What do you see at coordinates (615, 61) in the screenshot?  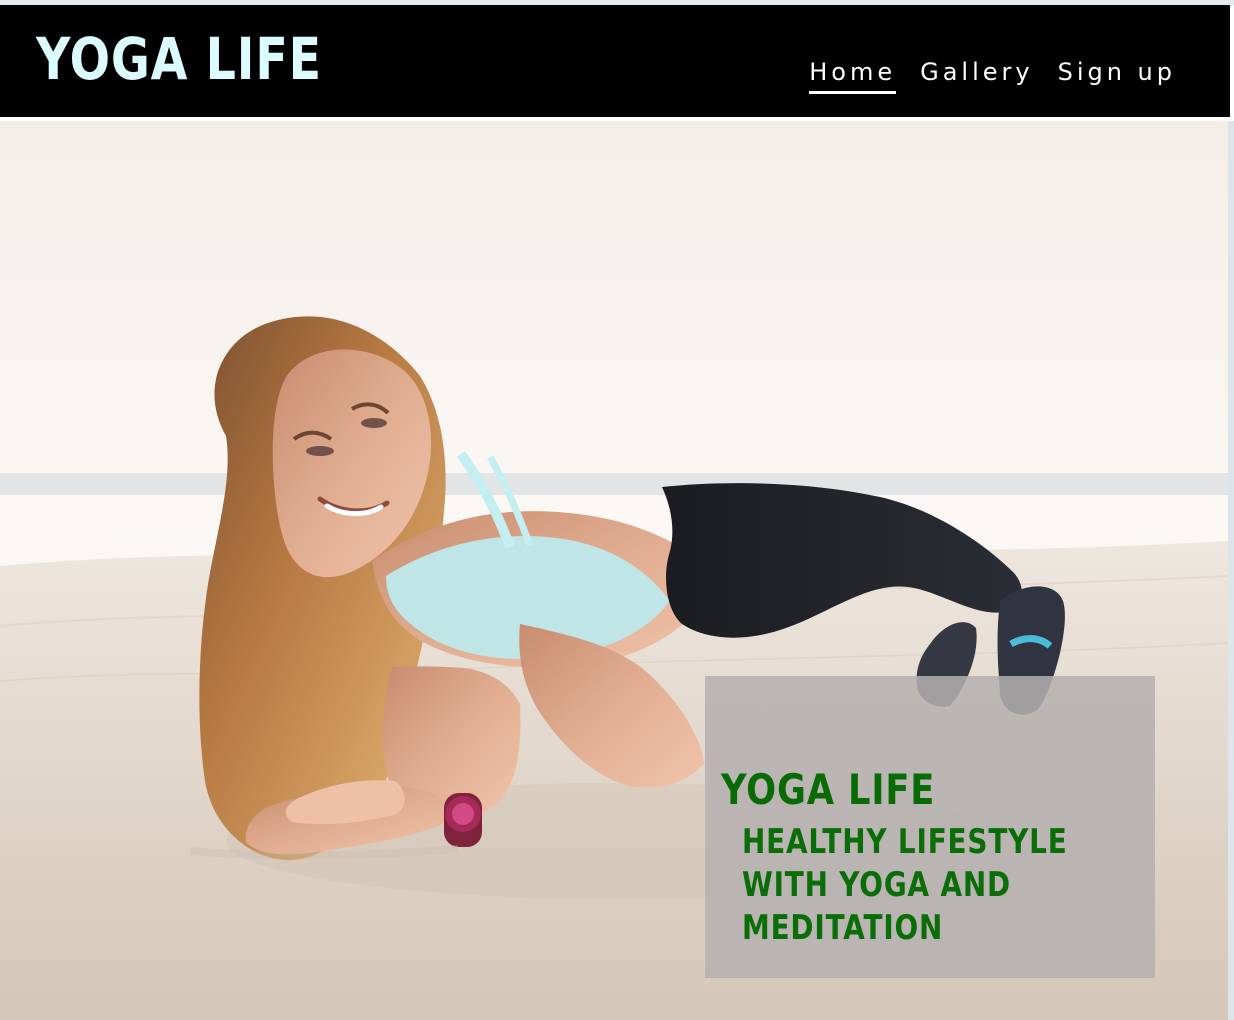 I see `site-header: YOGA LIFE Home Gallery Sign up` at bounding box center [615, 61].